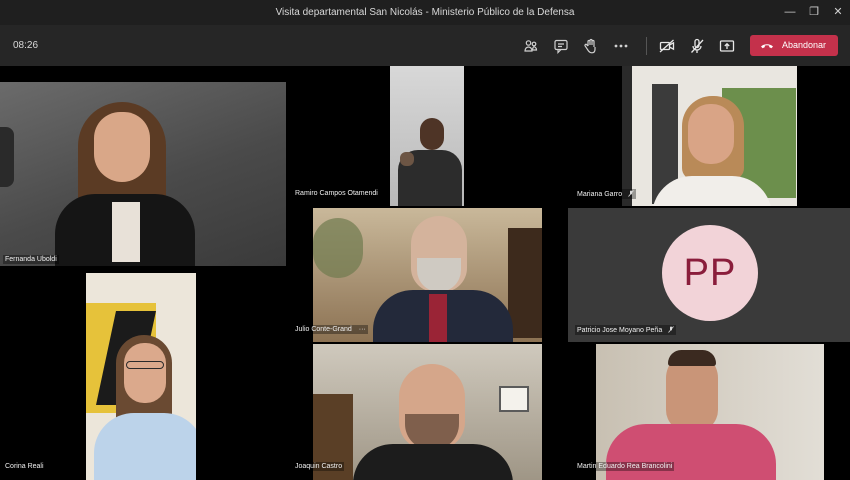  I want to click on camera-off-icon, so click(667, 46).